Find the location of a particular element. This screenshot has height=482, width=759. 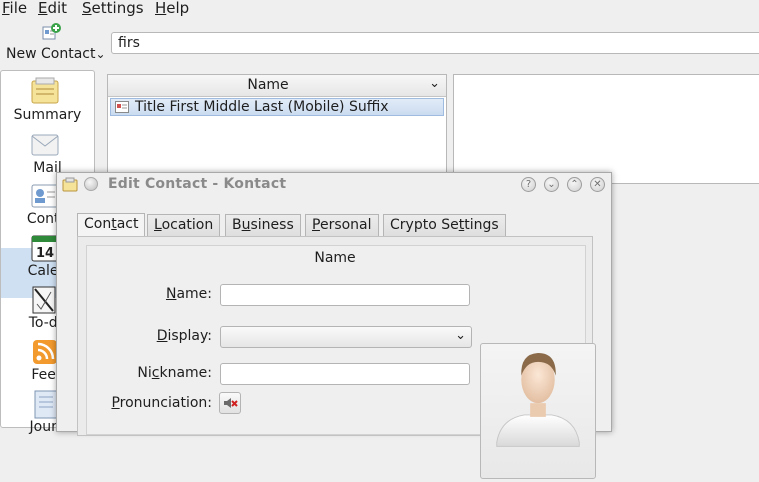

close-button: ✕ is located at coordinates (597, 184).